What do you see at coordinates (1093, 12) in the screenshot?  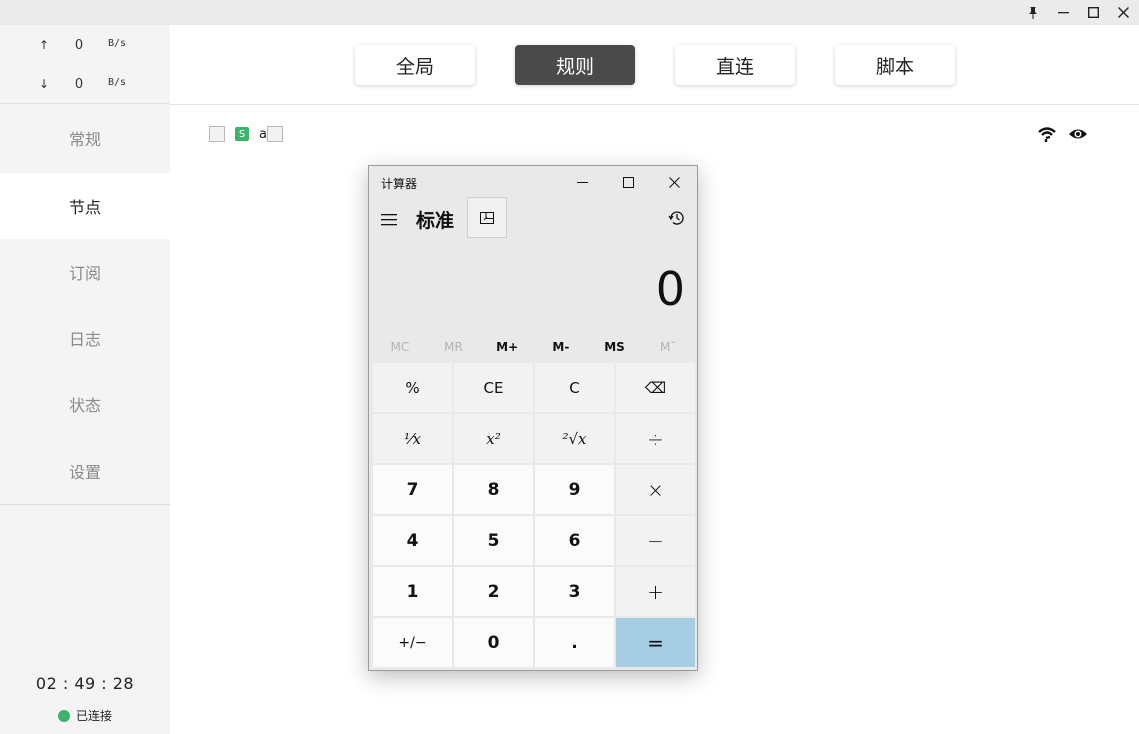 I see `maximize-icon` at bounding box center [1093, 12].